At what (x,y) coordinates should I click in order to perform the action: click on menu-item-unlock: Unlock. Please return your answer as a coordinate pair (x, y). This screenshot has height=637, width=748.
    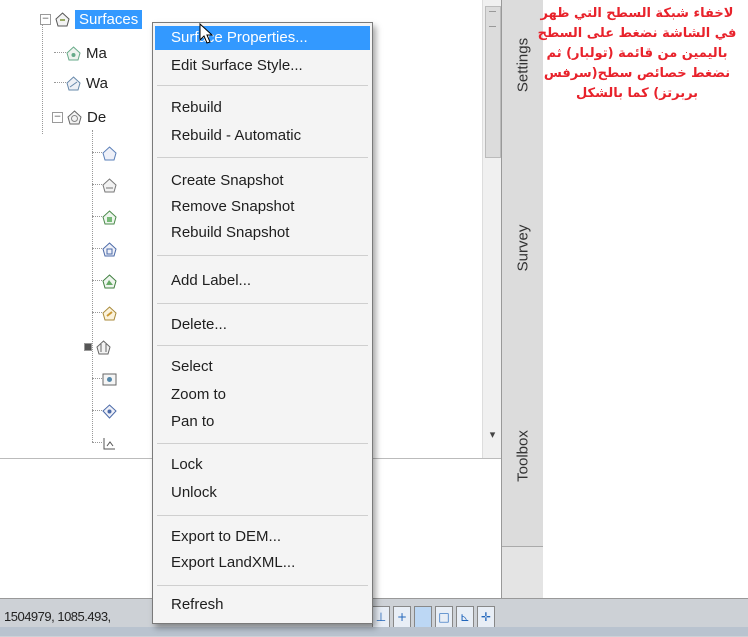
    Looking at the image, I should click on (262, 493).